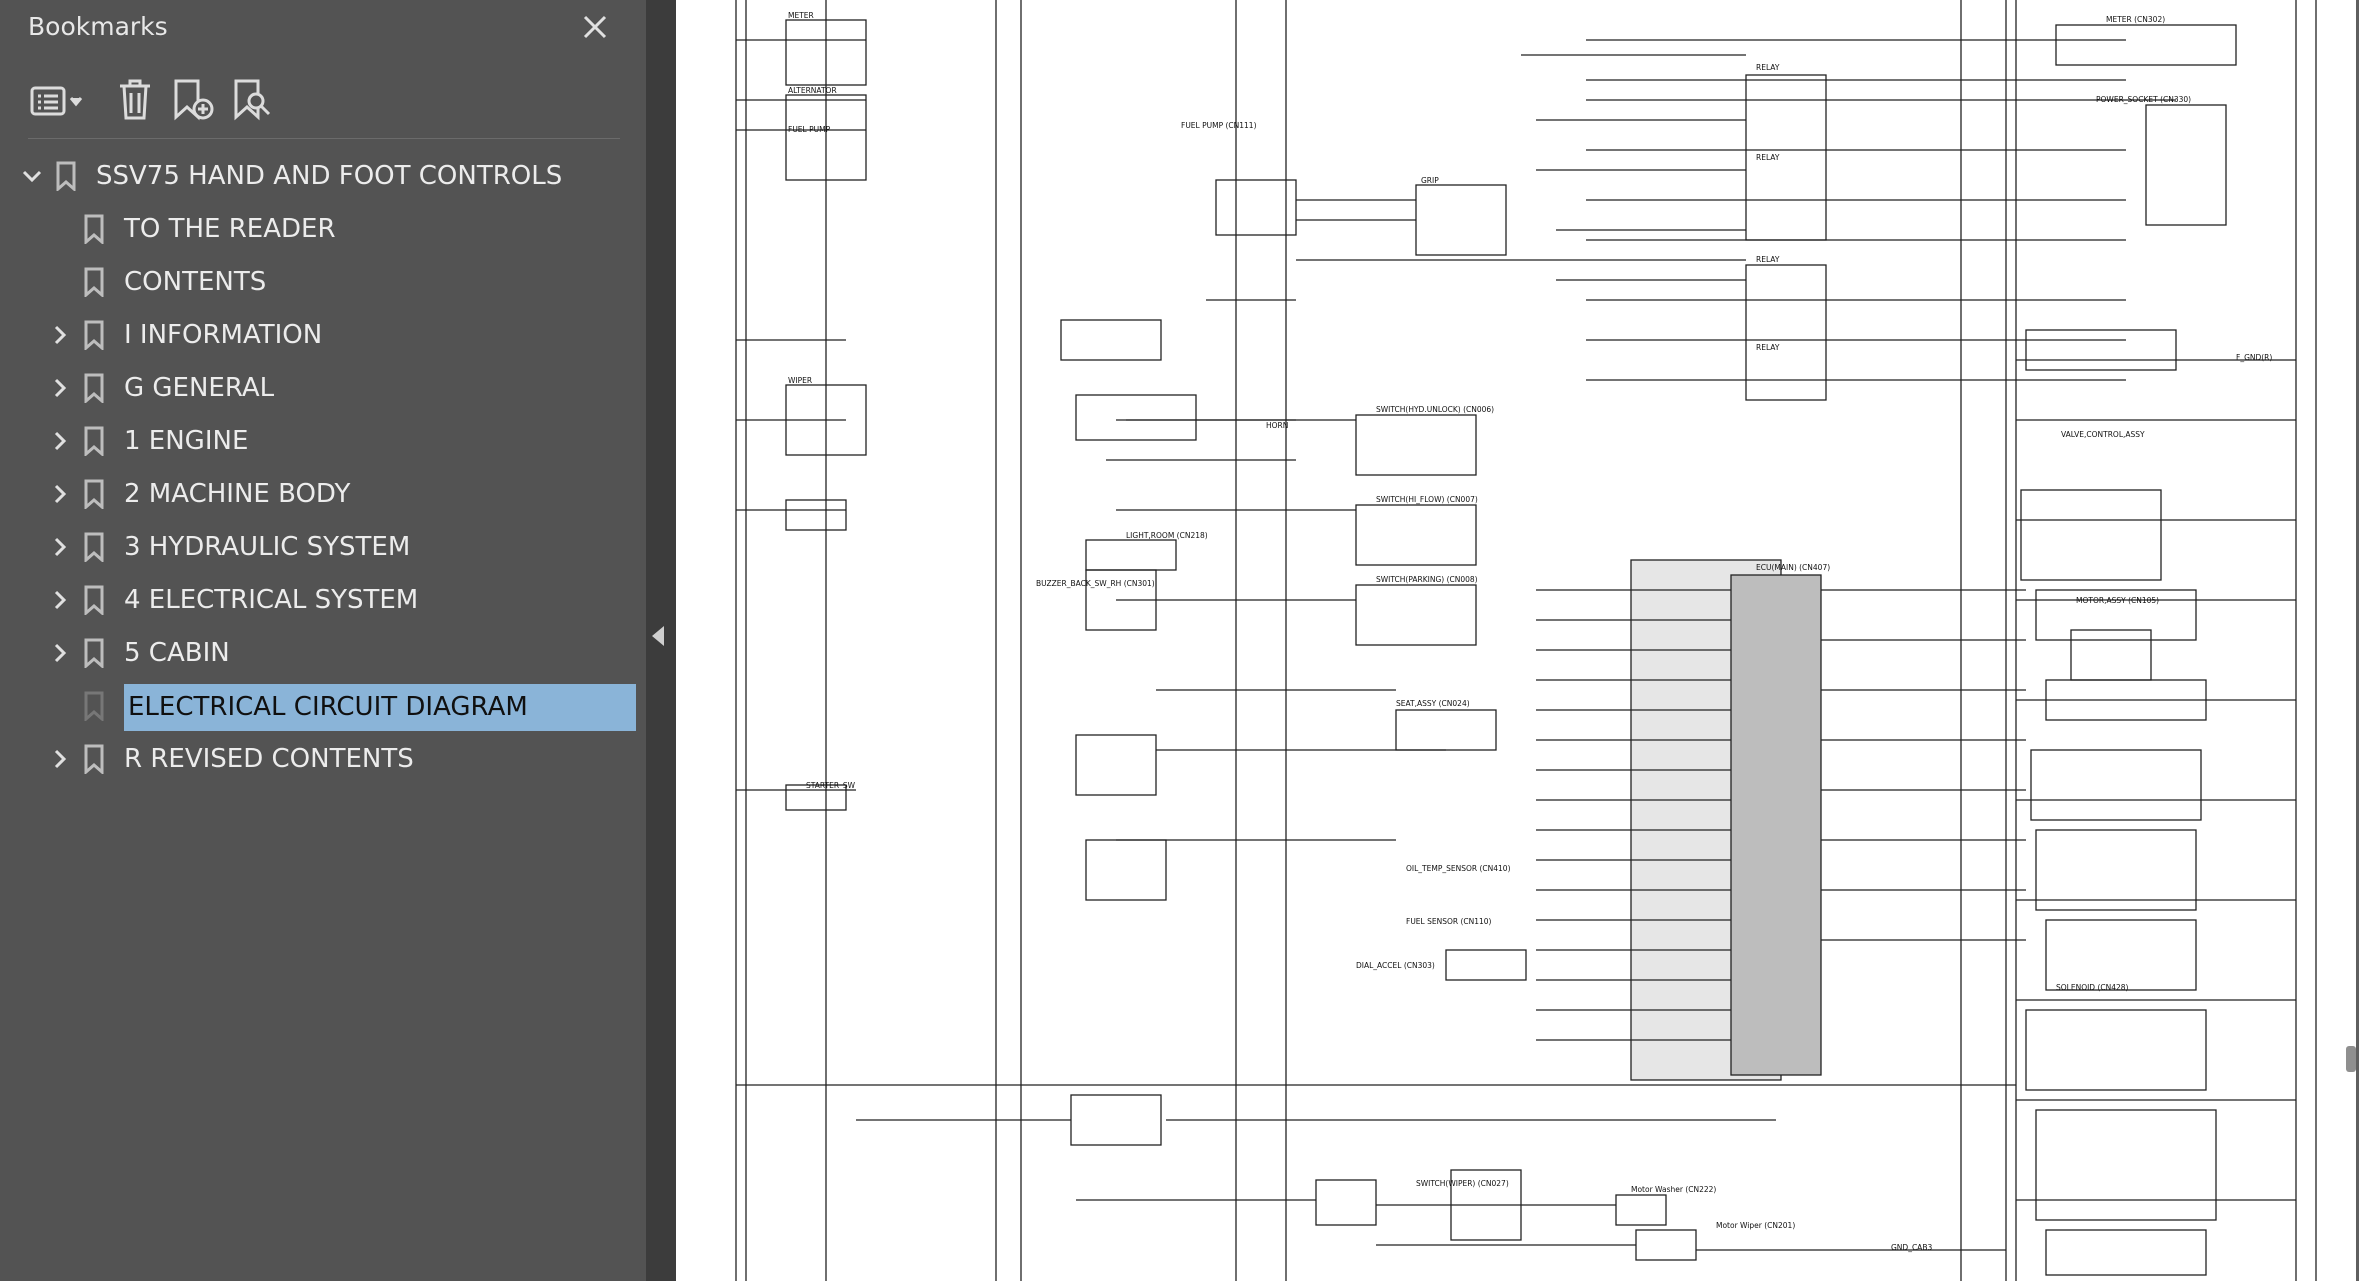  I want to click on bookmark-item: I INFORMATION, so click(323, 335).